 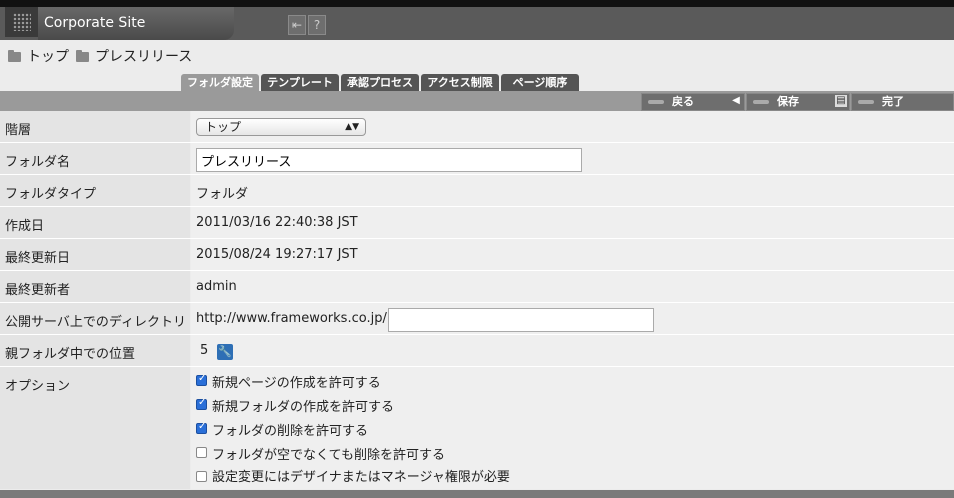 I want to click on done-button: 完了, so click(x=902, y=102).